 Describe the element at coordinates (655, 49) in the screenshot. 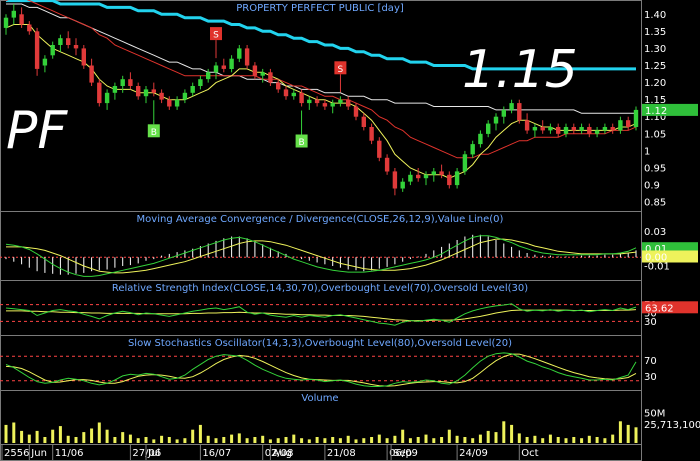

I see `price-tick-label: 1.30` at that location.